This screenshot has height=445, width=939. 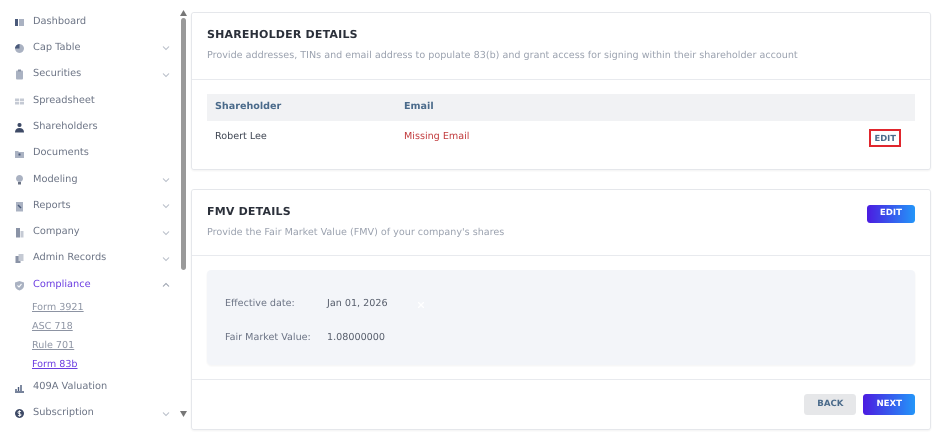 What do you see at coordinates (89, 285) in the screenshot?
I see `sidebar-item: Compliance` at bounding box center [89, 285].